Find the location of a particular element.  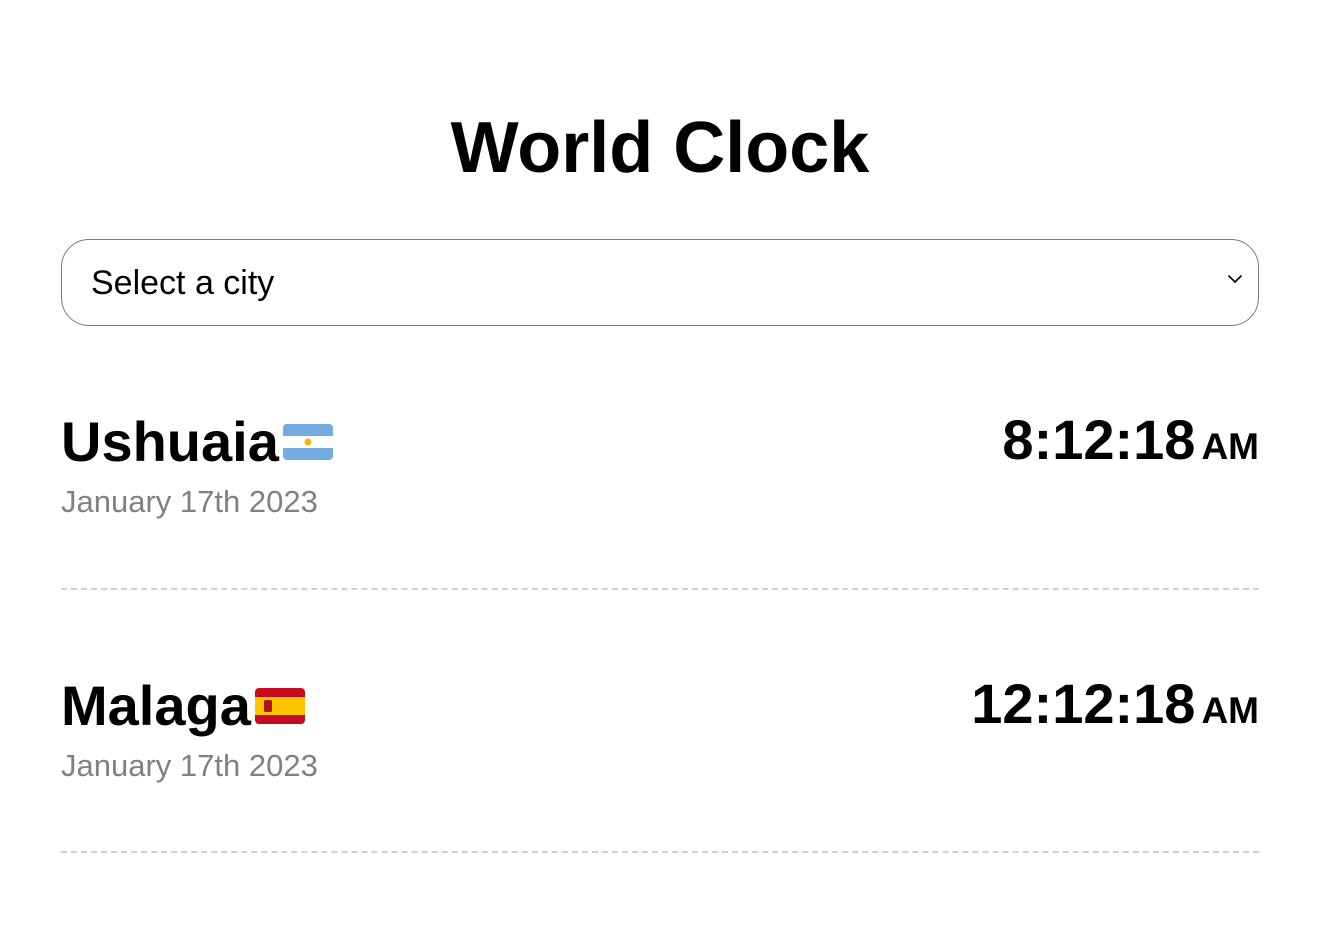

city-time: 8:12:18 AM is located at coordinates (1130, 443).